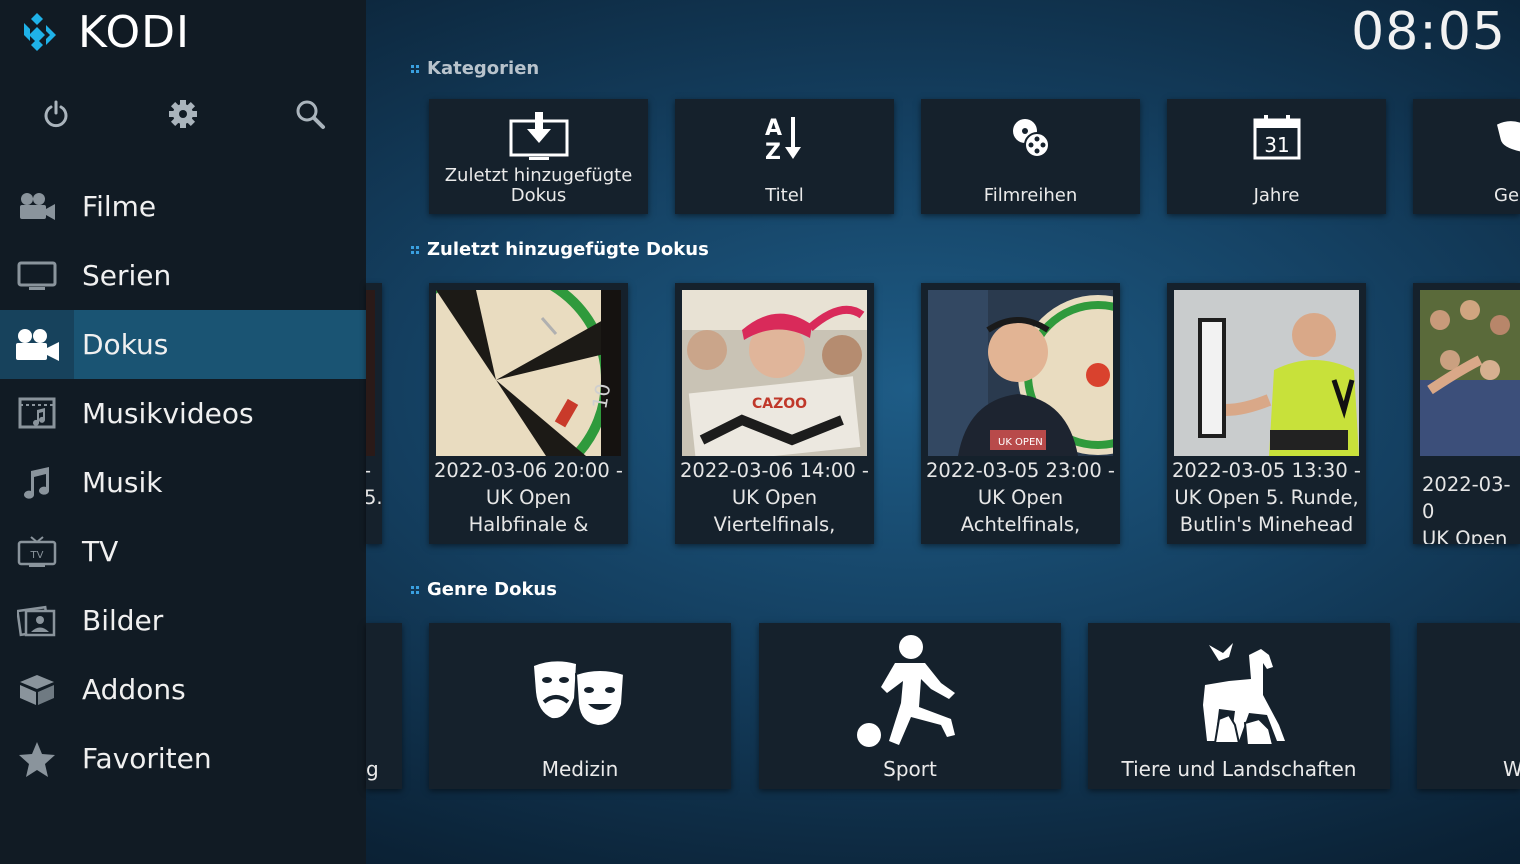 This screenshot has height=864, width=1520. I want to click on section-header-genres: Genre Dokus, so click(484, 589).